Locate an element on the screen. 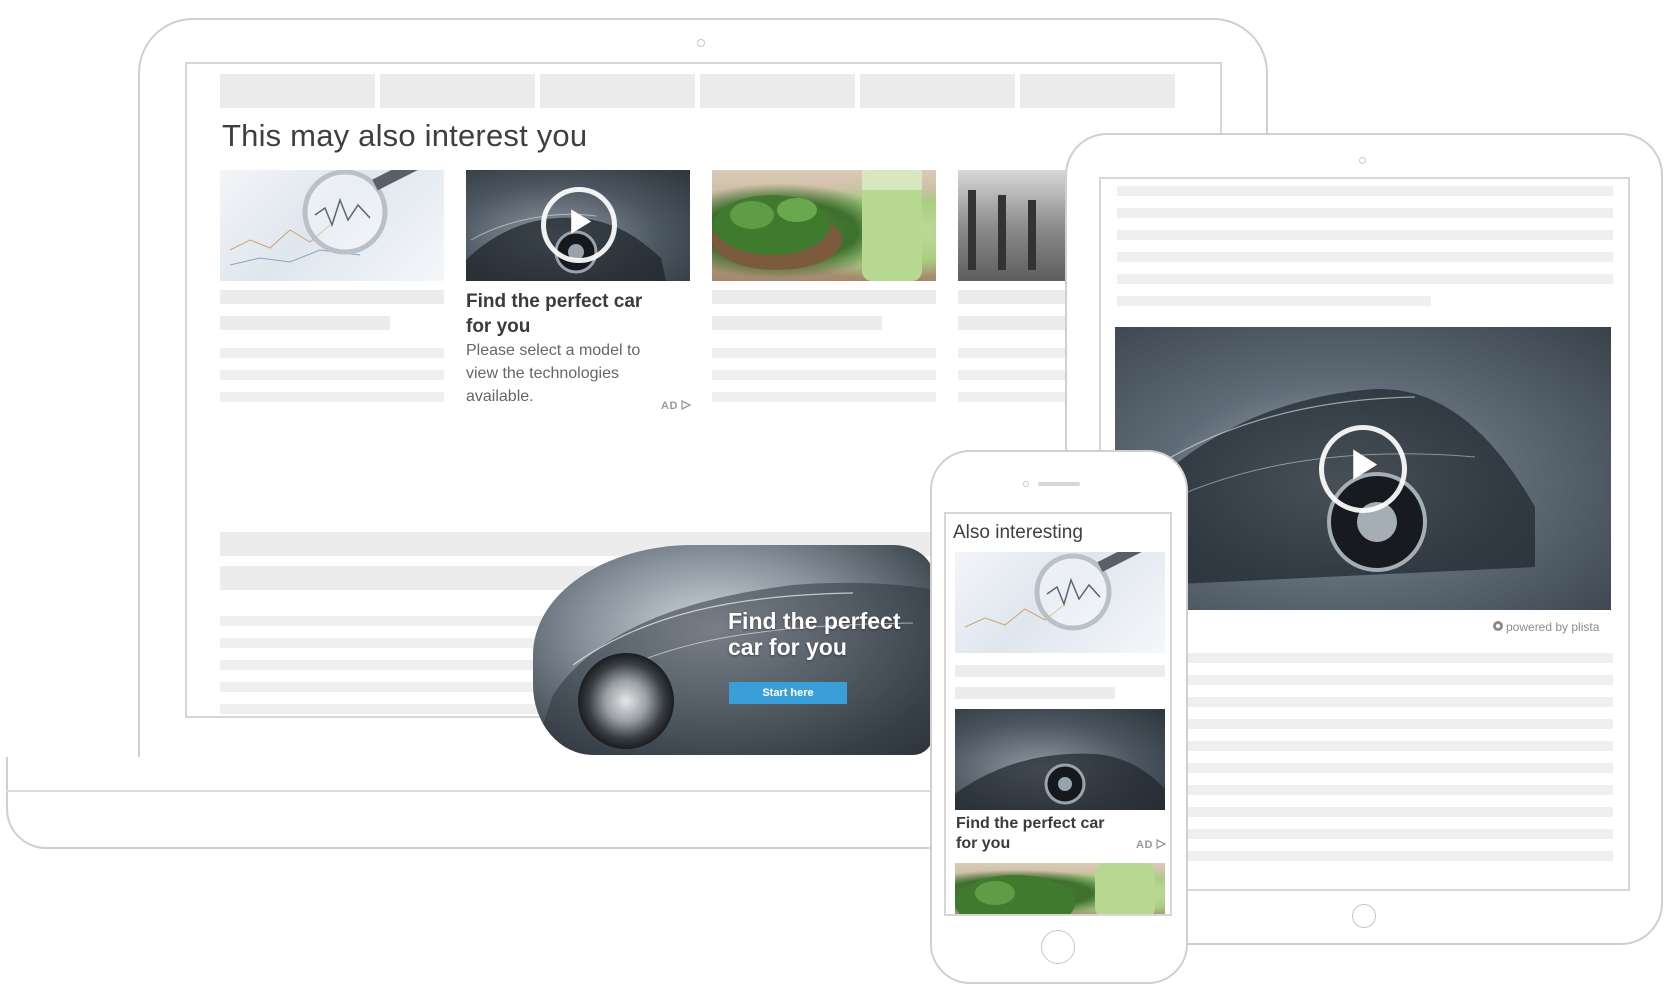 Image resolution: width=1667 pixels, height=1000 pixels. card-image-smoothie is located at coordinates (824, 225).